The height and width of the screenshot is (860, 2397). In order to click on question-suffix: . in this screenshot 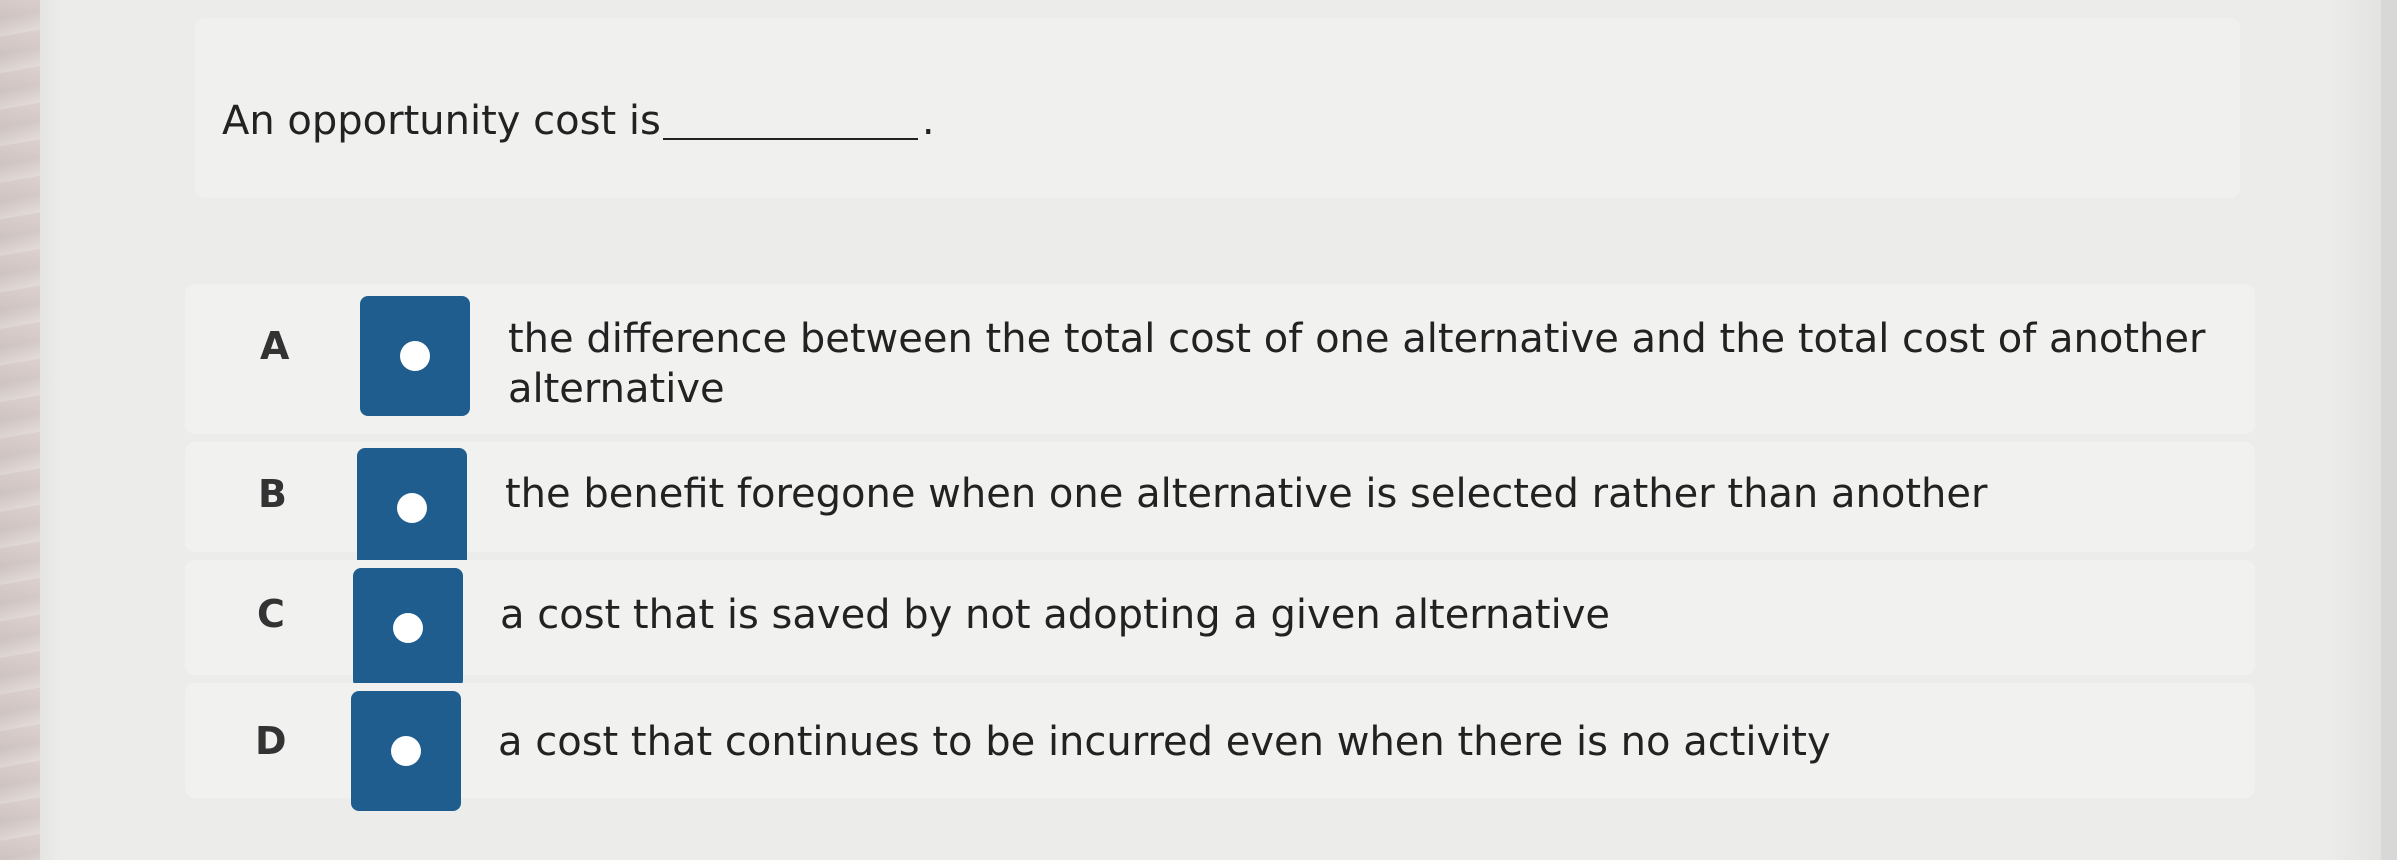, I will do `click(928, 121)`.